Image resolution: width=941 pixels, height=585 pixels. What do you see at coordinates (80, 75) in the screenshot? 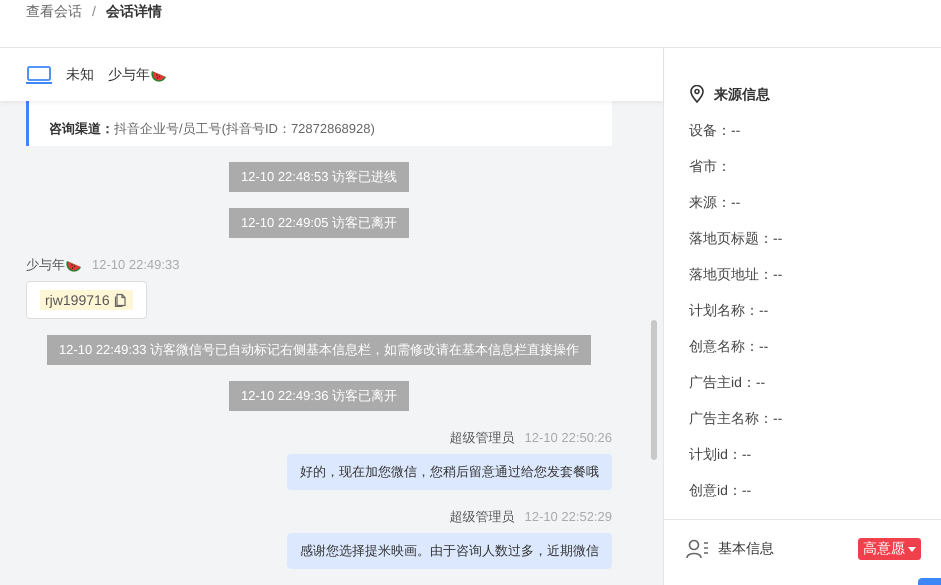
I see `device-label: 未知` at bounding box center [80, 75].